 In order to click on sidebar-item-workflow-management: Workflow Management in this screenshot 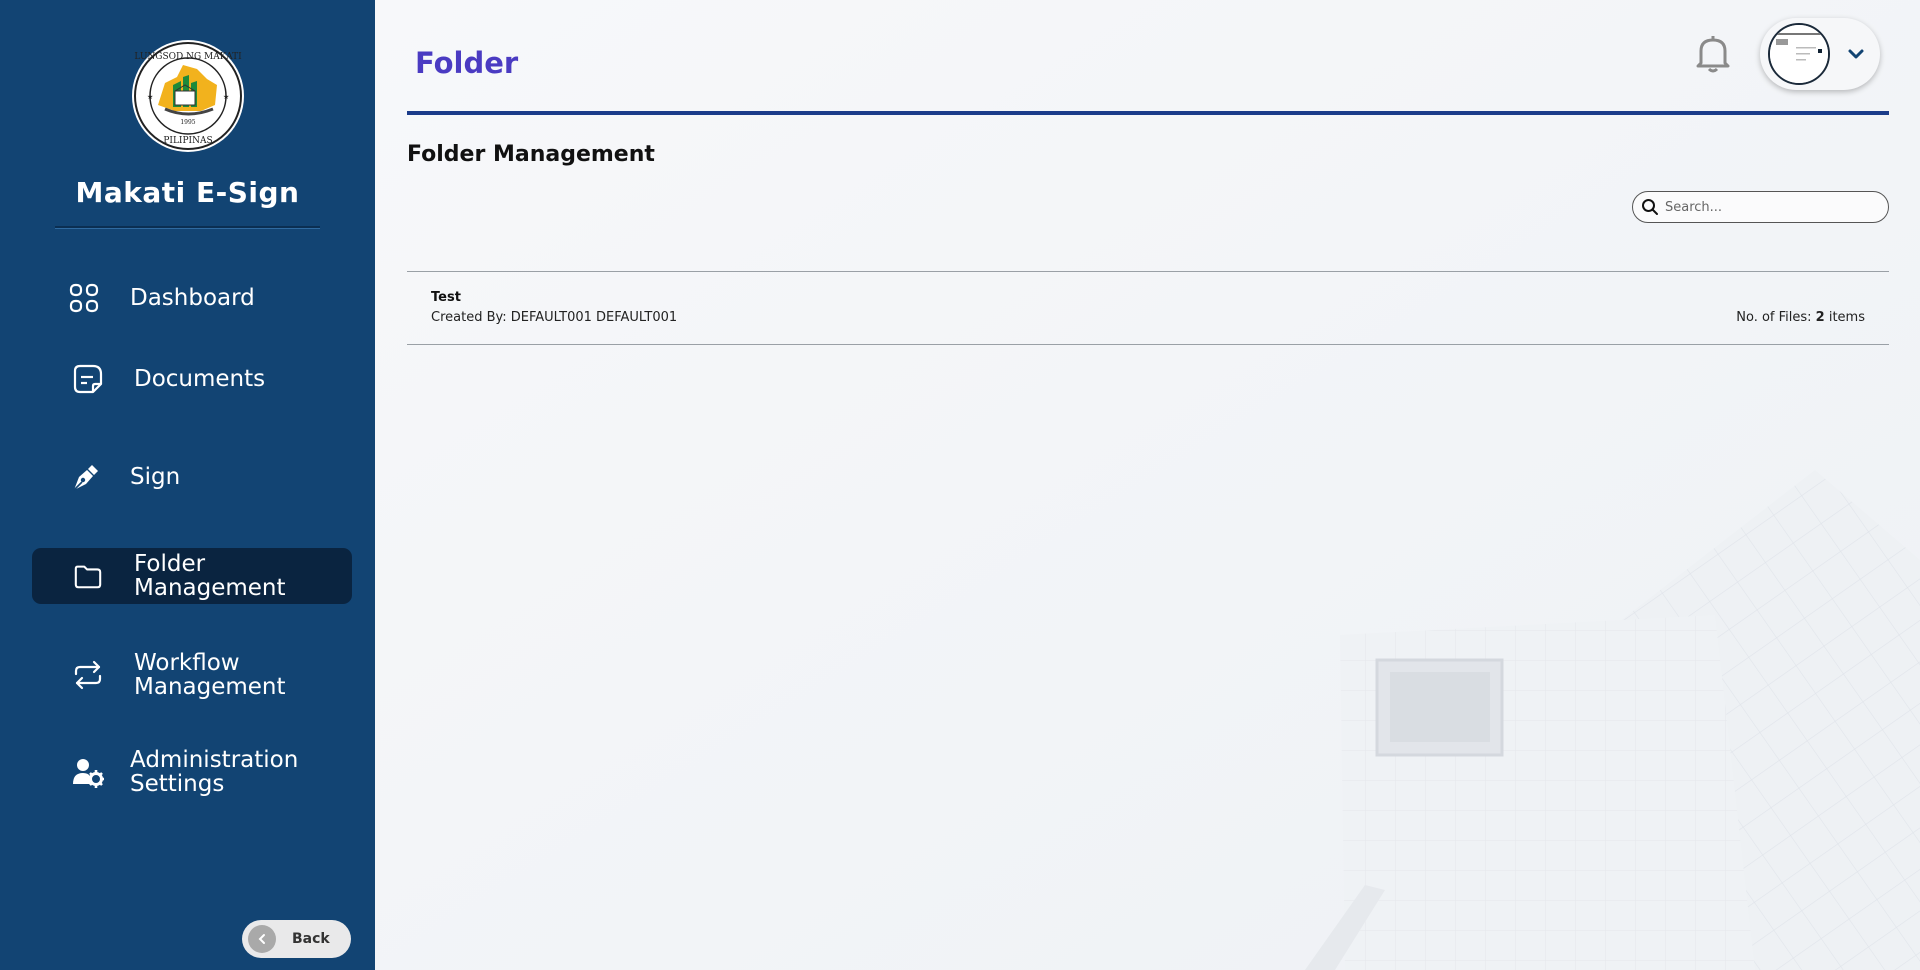, I will do `click(192, 675)`.